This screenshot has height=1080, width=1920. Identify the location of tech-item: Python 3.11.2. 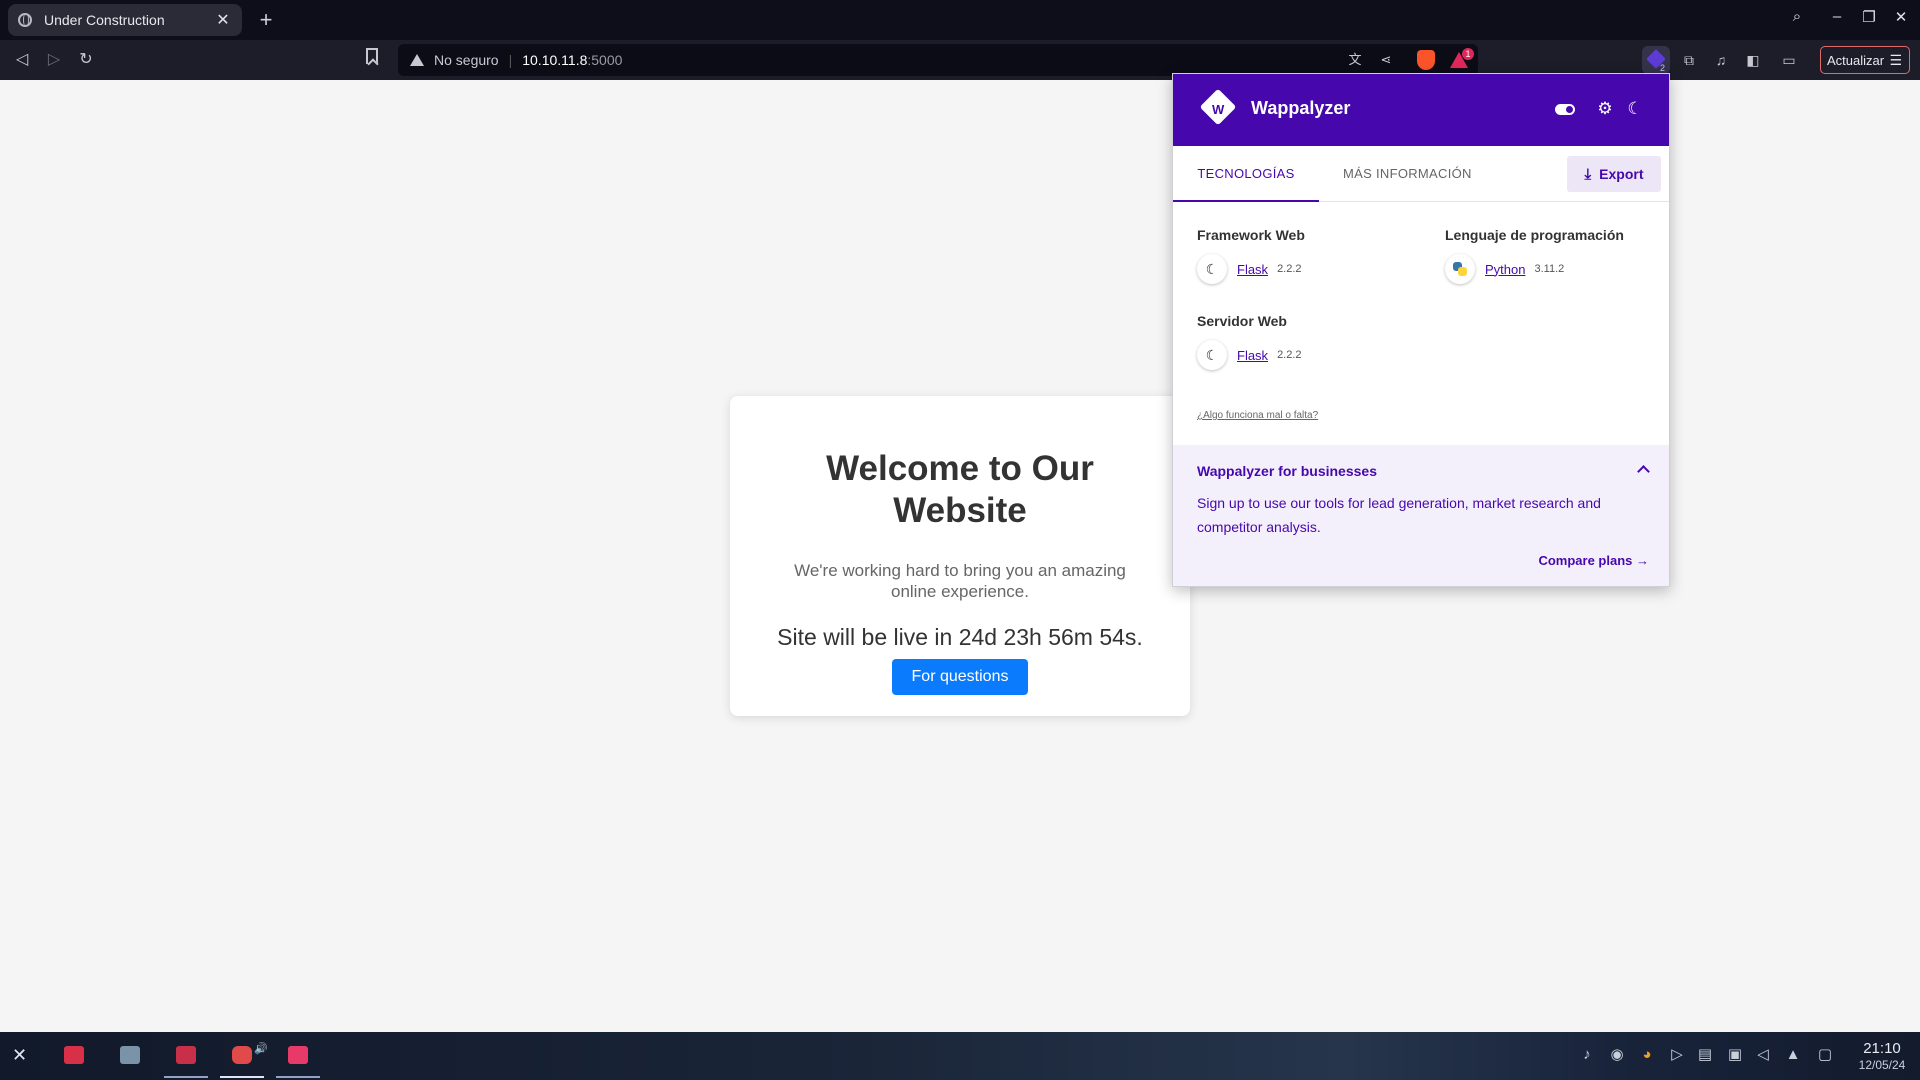
(1504, 269).